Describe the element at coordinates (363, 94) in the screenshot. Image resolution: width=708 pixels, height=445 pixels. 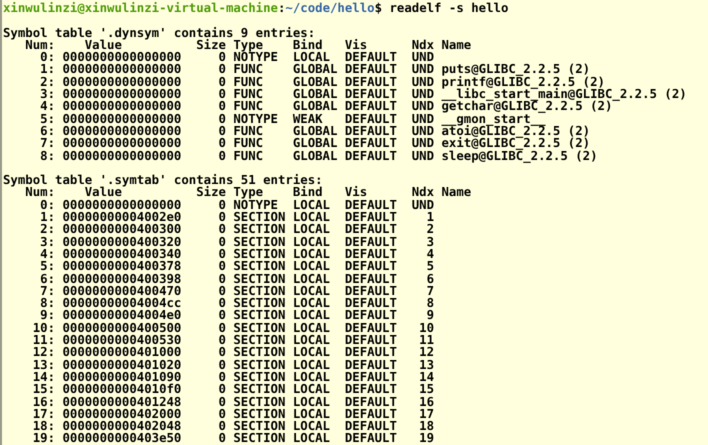
I see `symbol-row-line: 3: 0000000000000000 0 FUNC GLOBAL DEFAULT UND __libc_start_main@GLIBC_2.2.5 (2)` at that location.